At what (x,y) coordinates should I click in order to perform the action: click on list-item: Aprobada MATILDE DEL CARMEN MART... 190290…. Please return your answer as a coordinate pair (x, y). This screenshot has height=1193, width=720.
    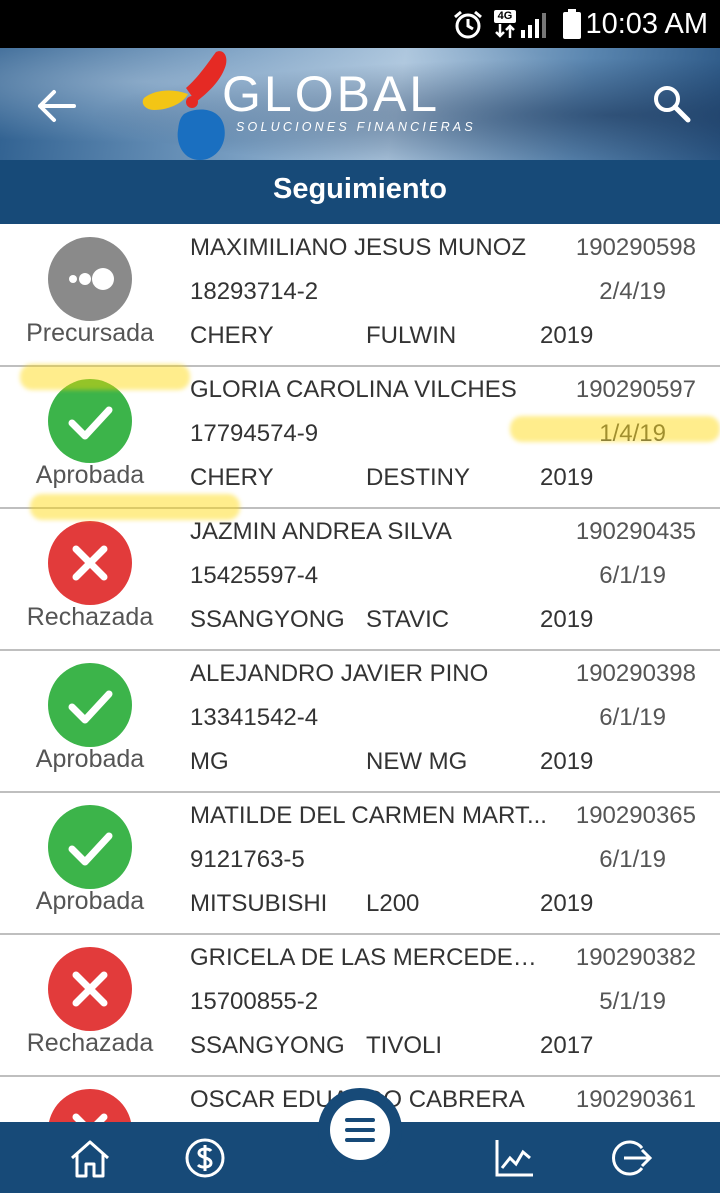
    Looking at the image, I should click on (360, 863).